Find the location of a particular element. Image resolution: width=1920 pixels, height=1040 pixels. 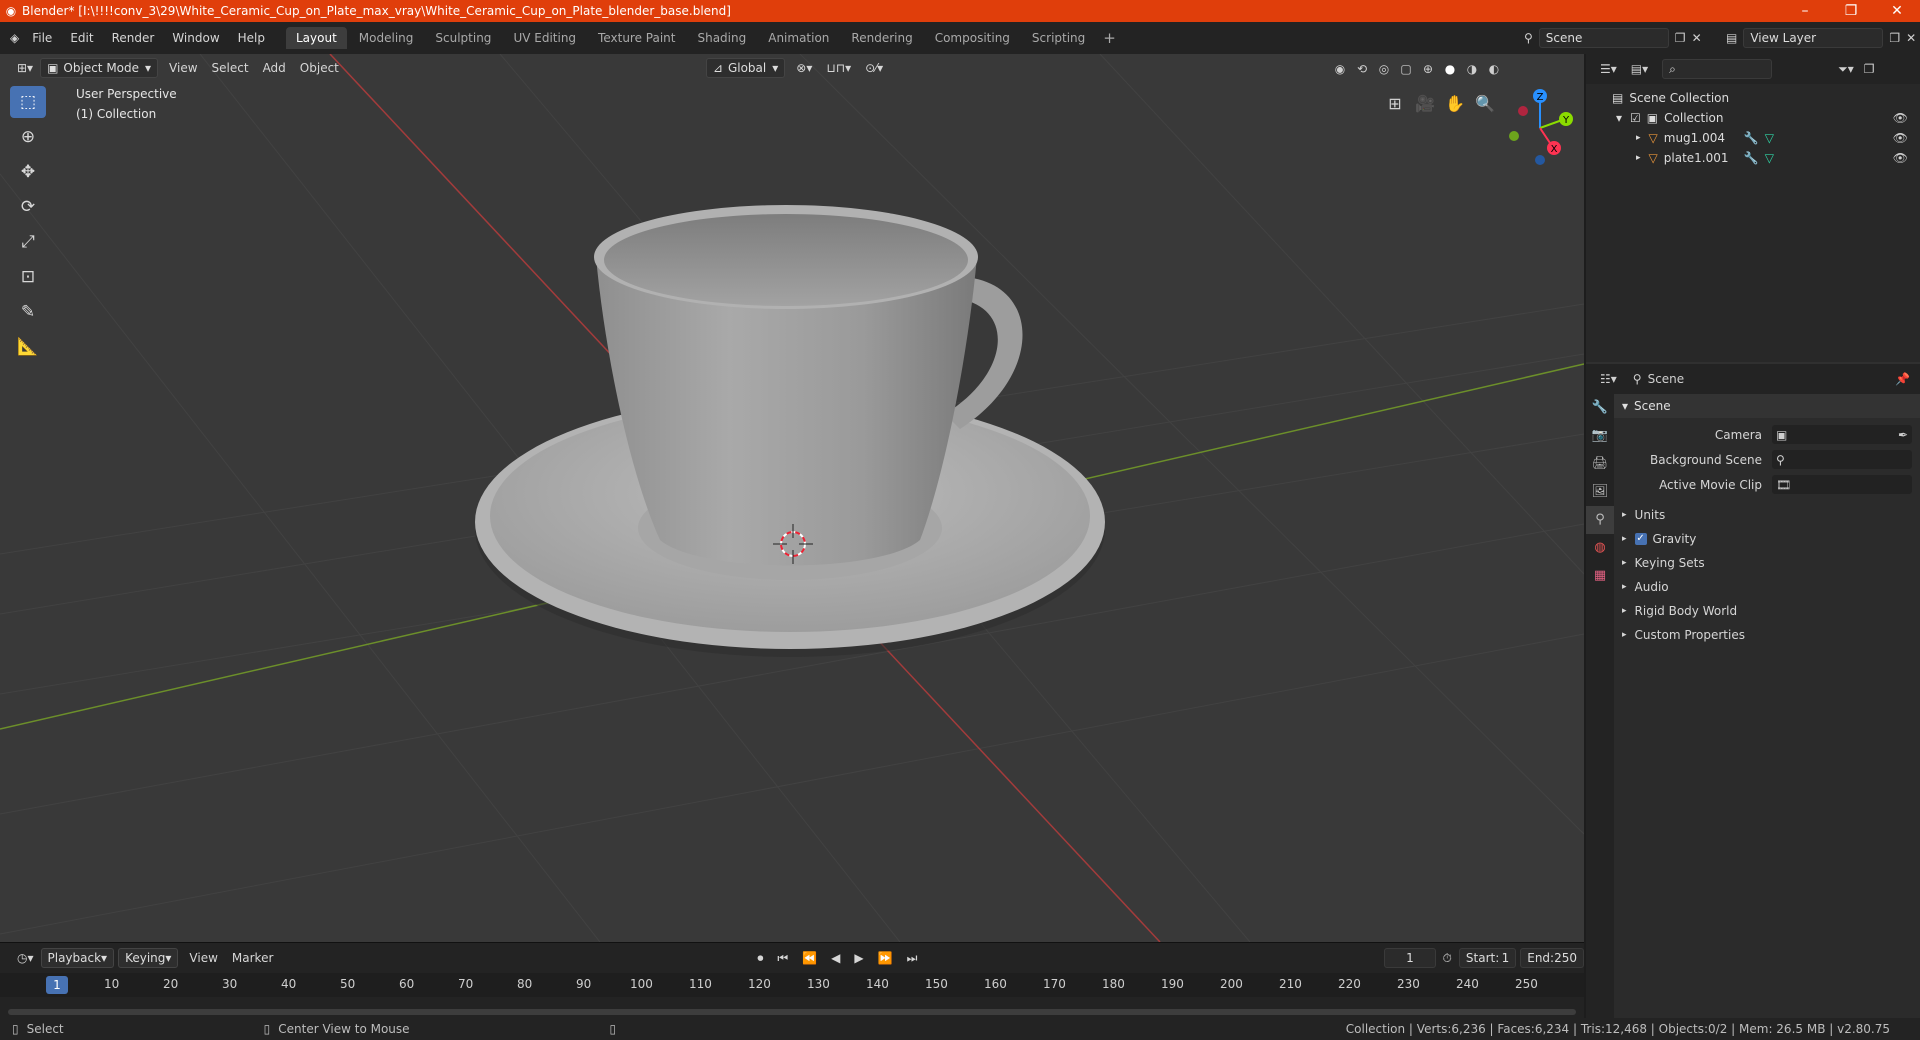

scene-tab-icon: ⚲ is located at coordinates (1600, 520).